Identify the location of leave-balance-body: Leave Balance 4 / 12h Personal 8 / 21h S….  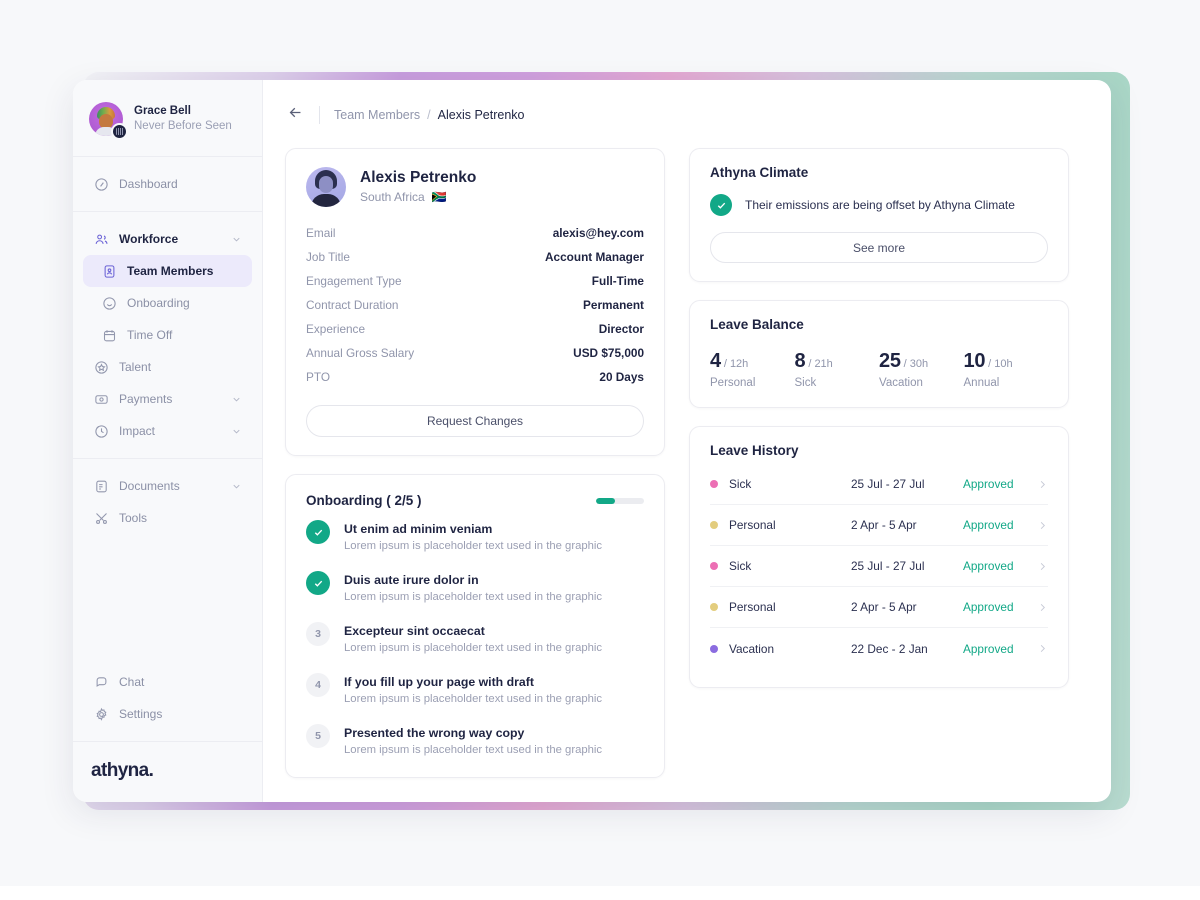
(879, 354).